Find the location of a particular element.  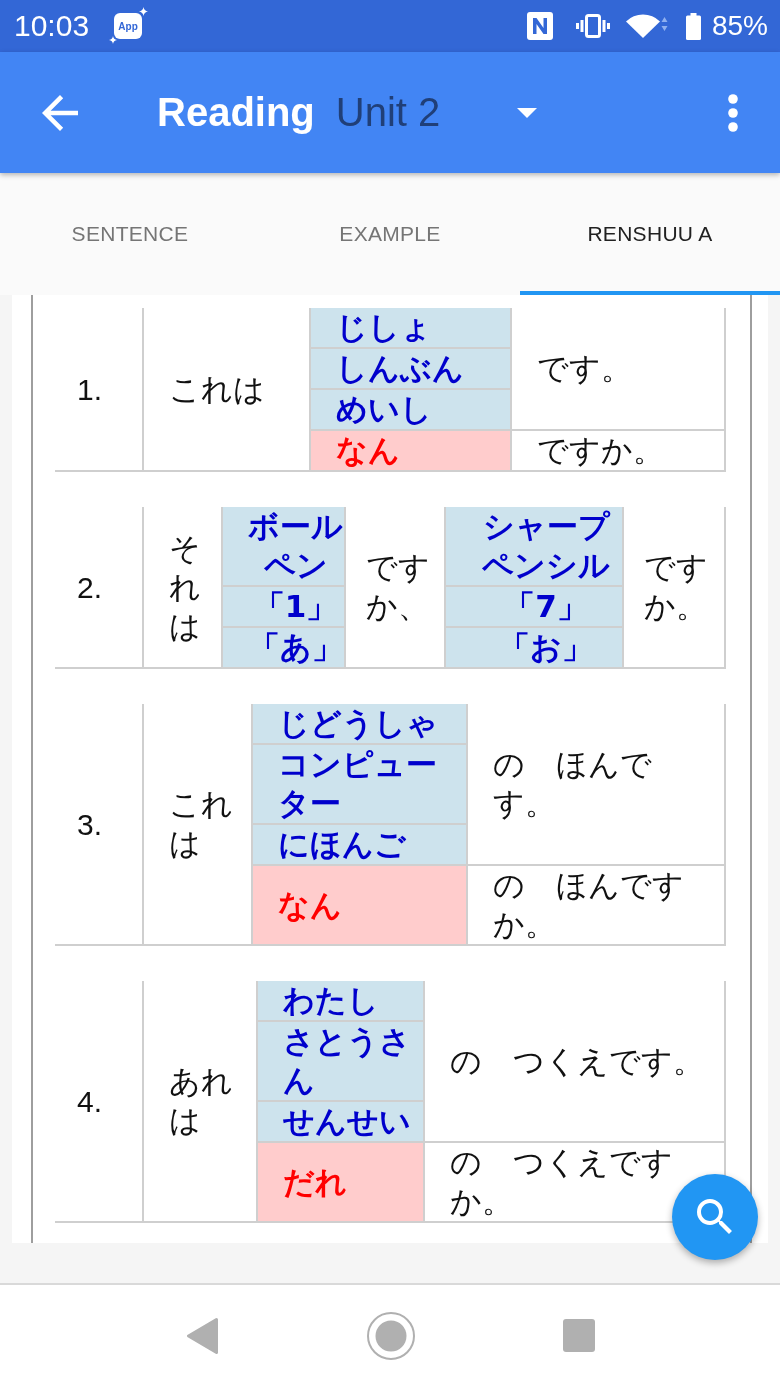

choice-cell: じしょ is located at coordinates (410, 328).